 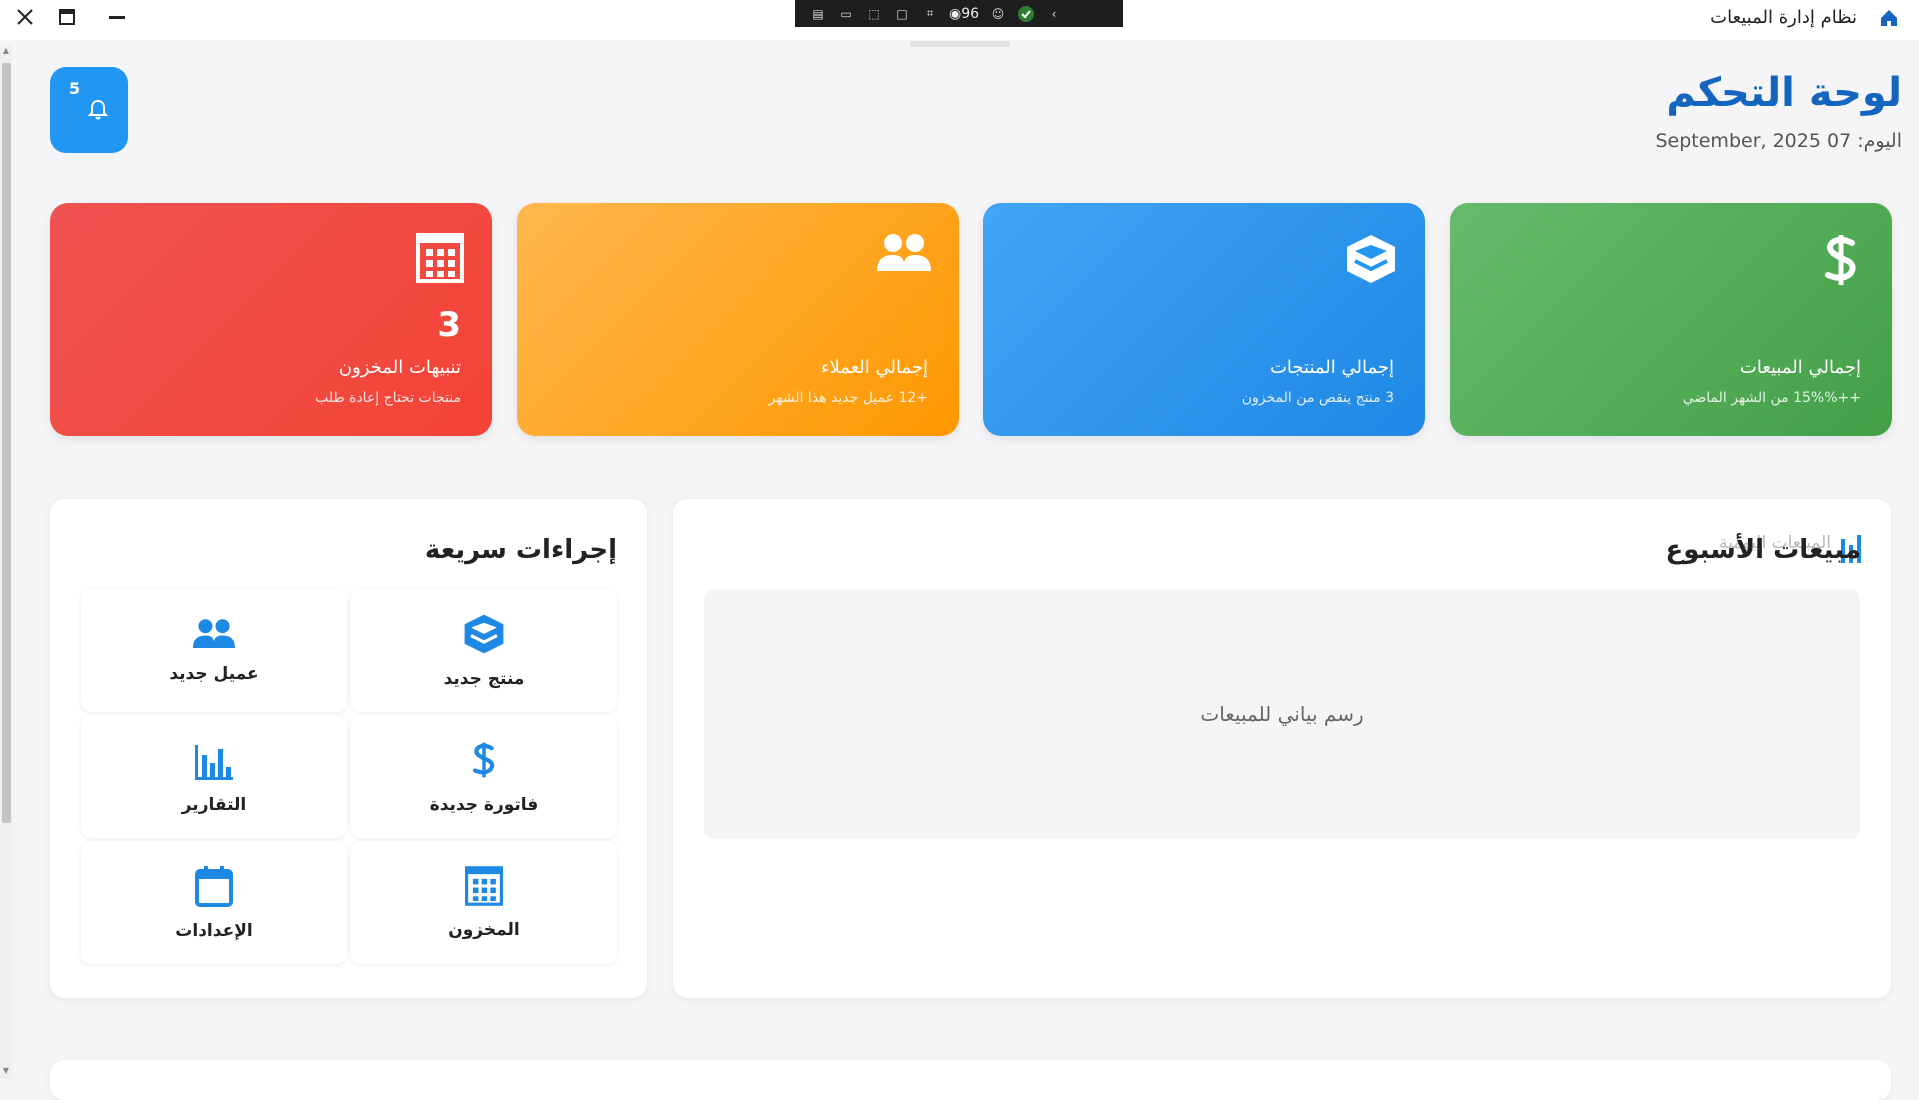 I want to click on bottom-panel, so click(x=970, y=1080).